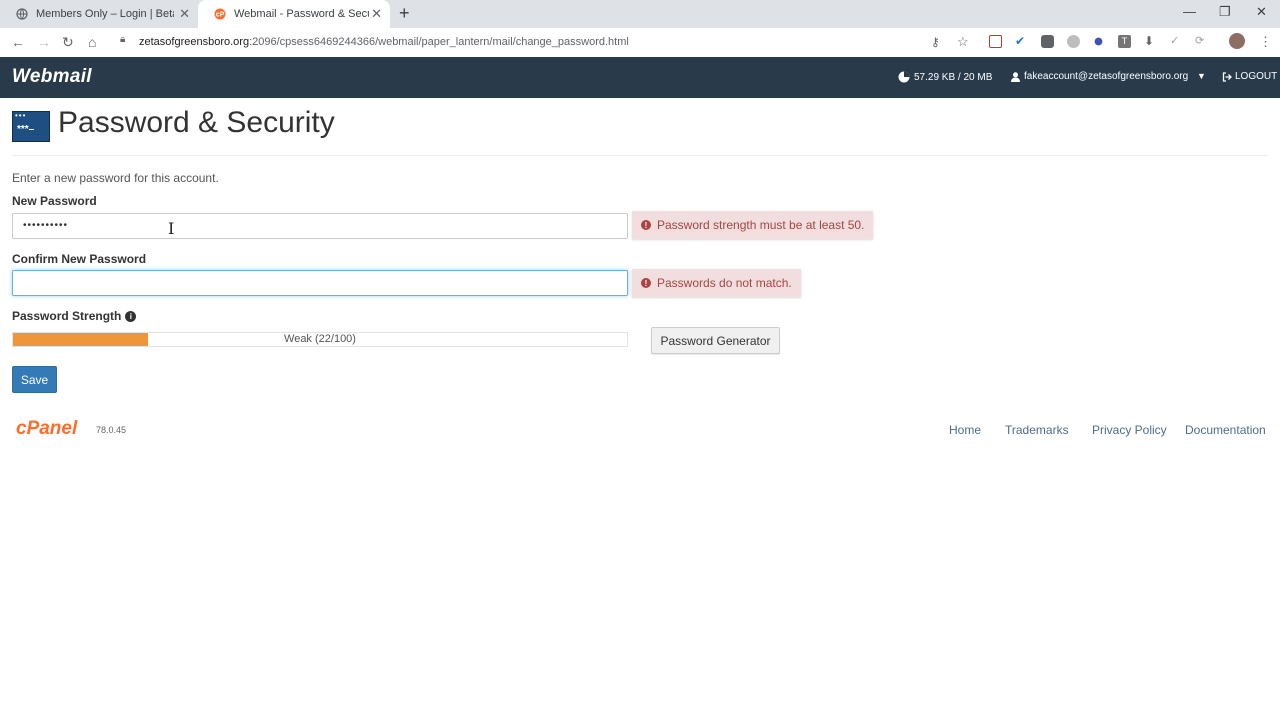 The image size is (1280, 720). What do you see at coordinates (1201, 41) in the screenshot?
I see `extension-icon: ⟳` at bounding box center [1201, 41].